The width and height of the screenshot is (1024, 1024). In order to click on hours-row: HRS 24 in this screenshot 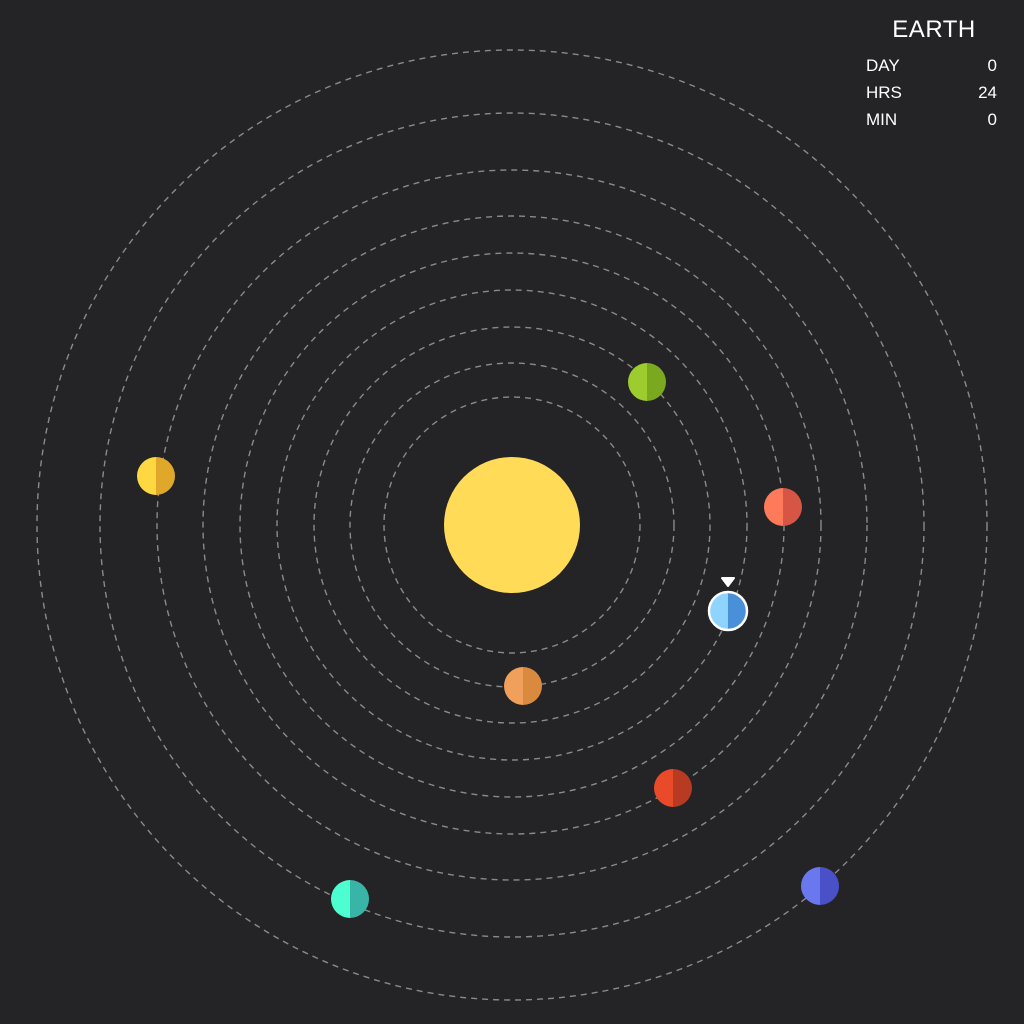, I will do `click(931, 92)`.